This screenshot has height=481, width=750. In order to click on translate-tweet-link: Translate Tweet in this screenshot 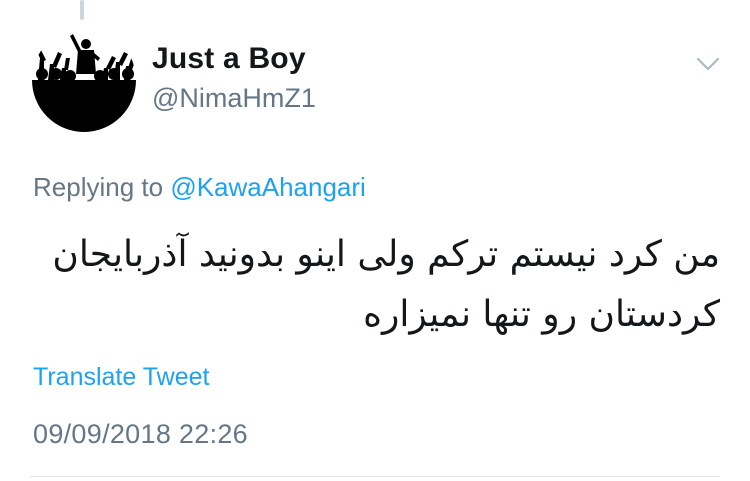, I will do `click(121, 377)`.